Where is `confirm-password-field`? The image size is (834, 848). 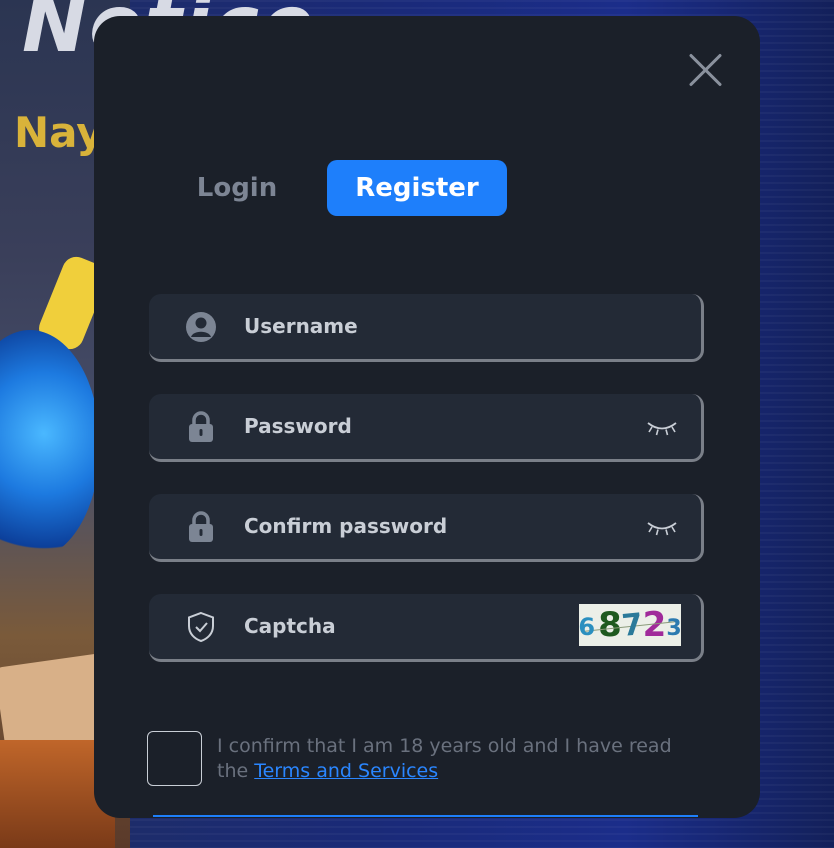 confirm-password-field is located at coordinates (426, 528).